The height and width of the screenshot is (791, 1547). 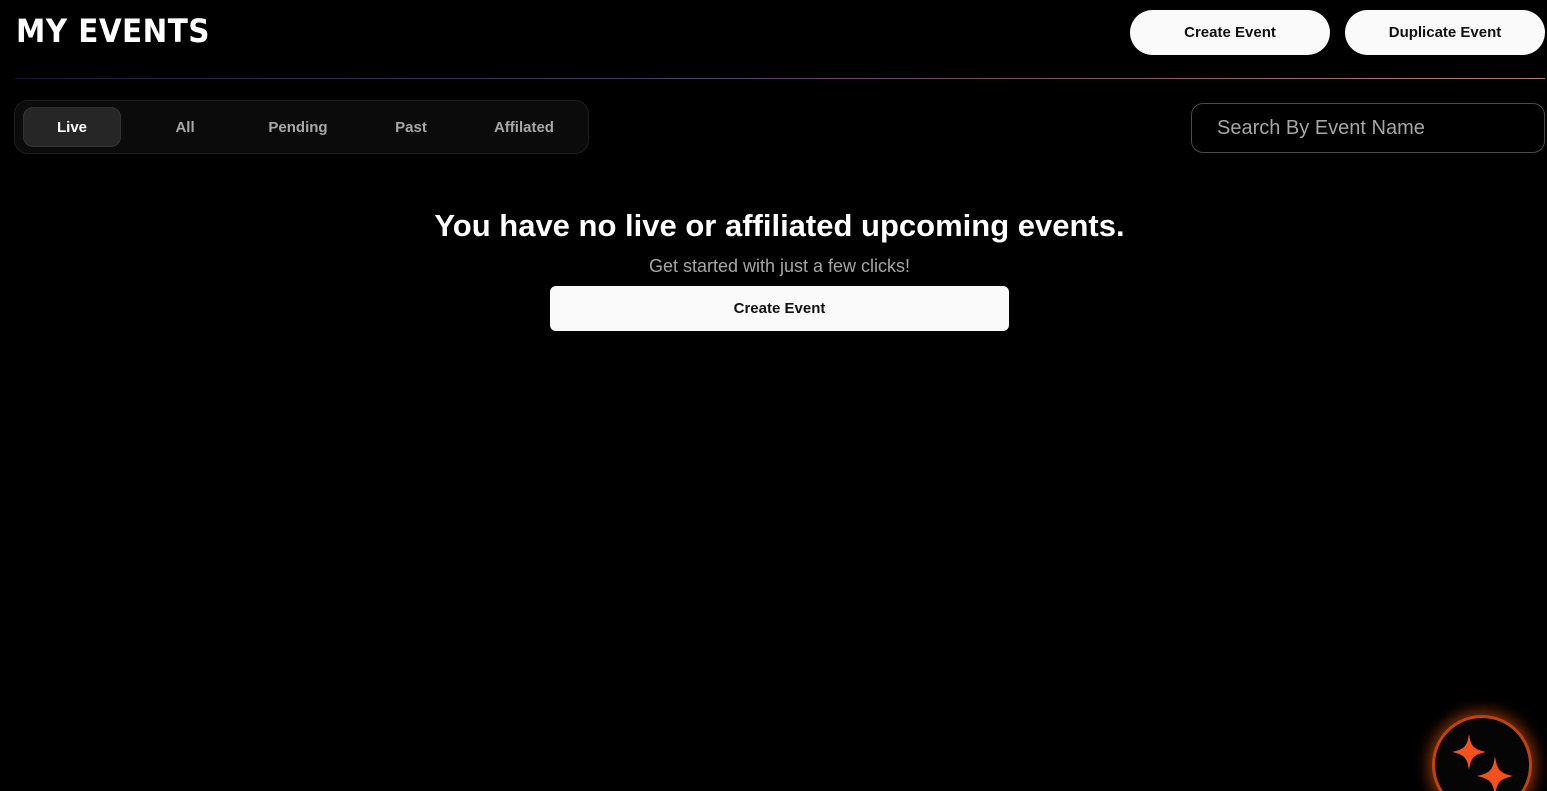 What do you see at coordinates (72, 127) in the screenshot?
I see `tab-live: Live` at bounding box center [72, 127].